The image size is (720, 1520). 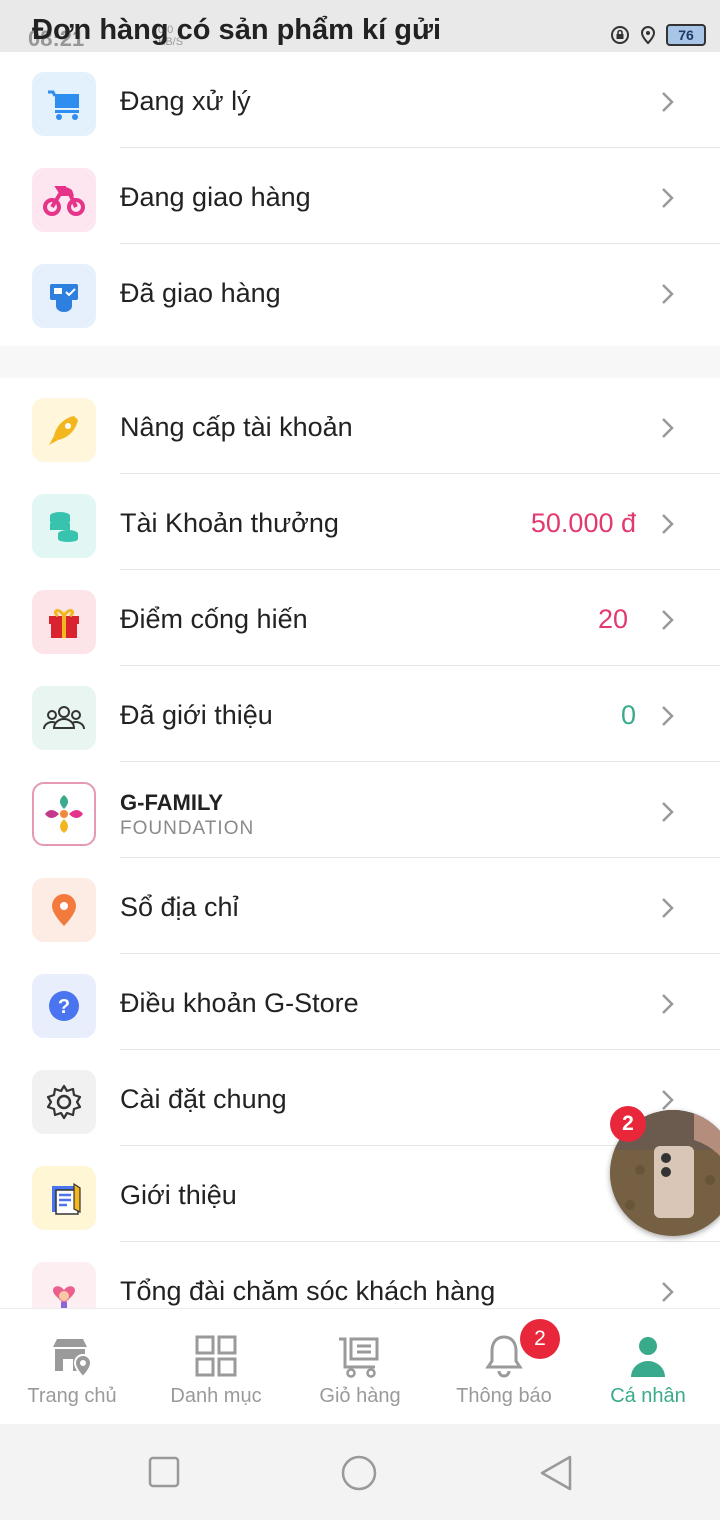 What do you see at coordinates (164, 1472) in the screenshot?
I see `recents-icon` at bounding box center [164, 1472].